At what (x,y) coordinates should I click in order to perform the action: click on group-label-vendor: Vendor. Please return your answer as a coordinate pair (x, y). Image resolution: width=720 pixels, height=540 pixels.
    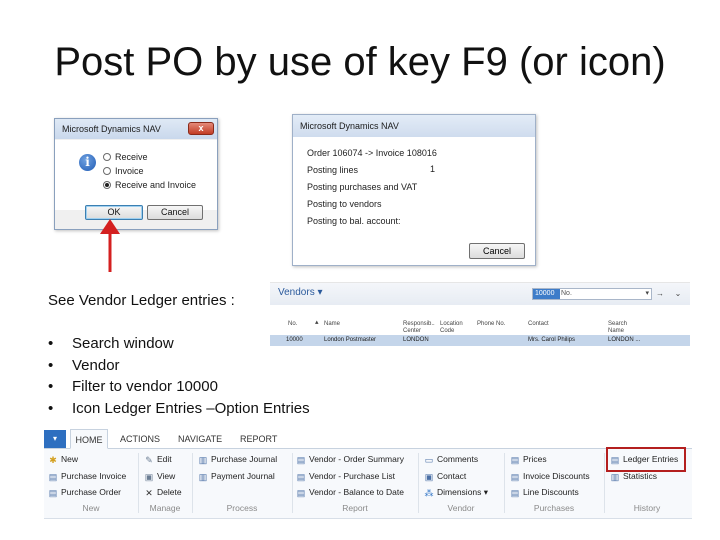
    Looking at the image, I should click on (461, 508).